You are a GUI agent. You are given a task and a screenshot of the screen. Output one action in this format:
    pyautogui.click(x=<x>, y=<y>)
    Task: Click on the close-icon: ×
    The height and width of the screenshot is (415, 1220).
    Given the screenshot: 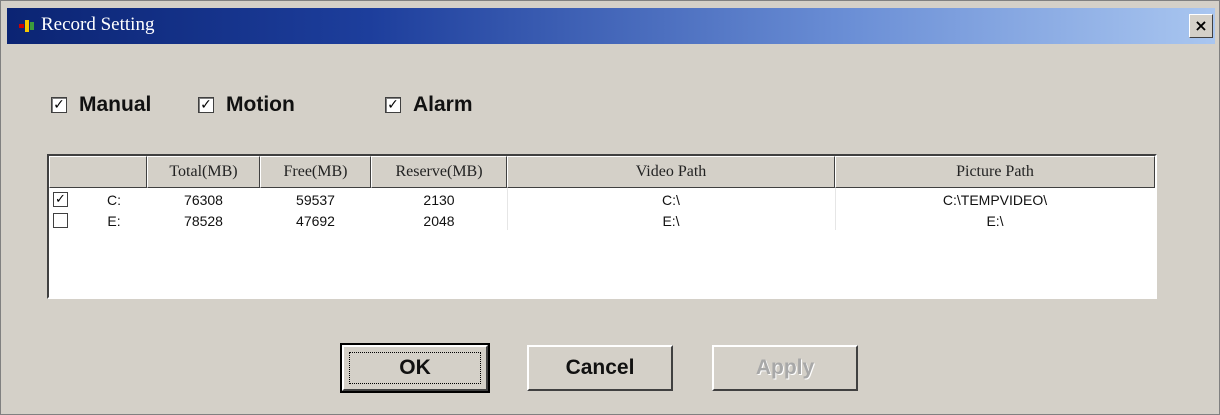 What is the action you would take?
    pyautogui.click(x=1201, y=25)
    